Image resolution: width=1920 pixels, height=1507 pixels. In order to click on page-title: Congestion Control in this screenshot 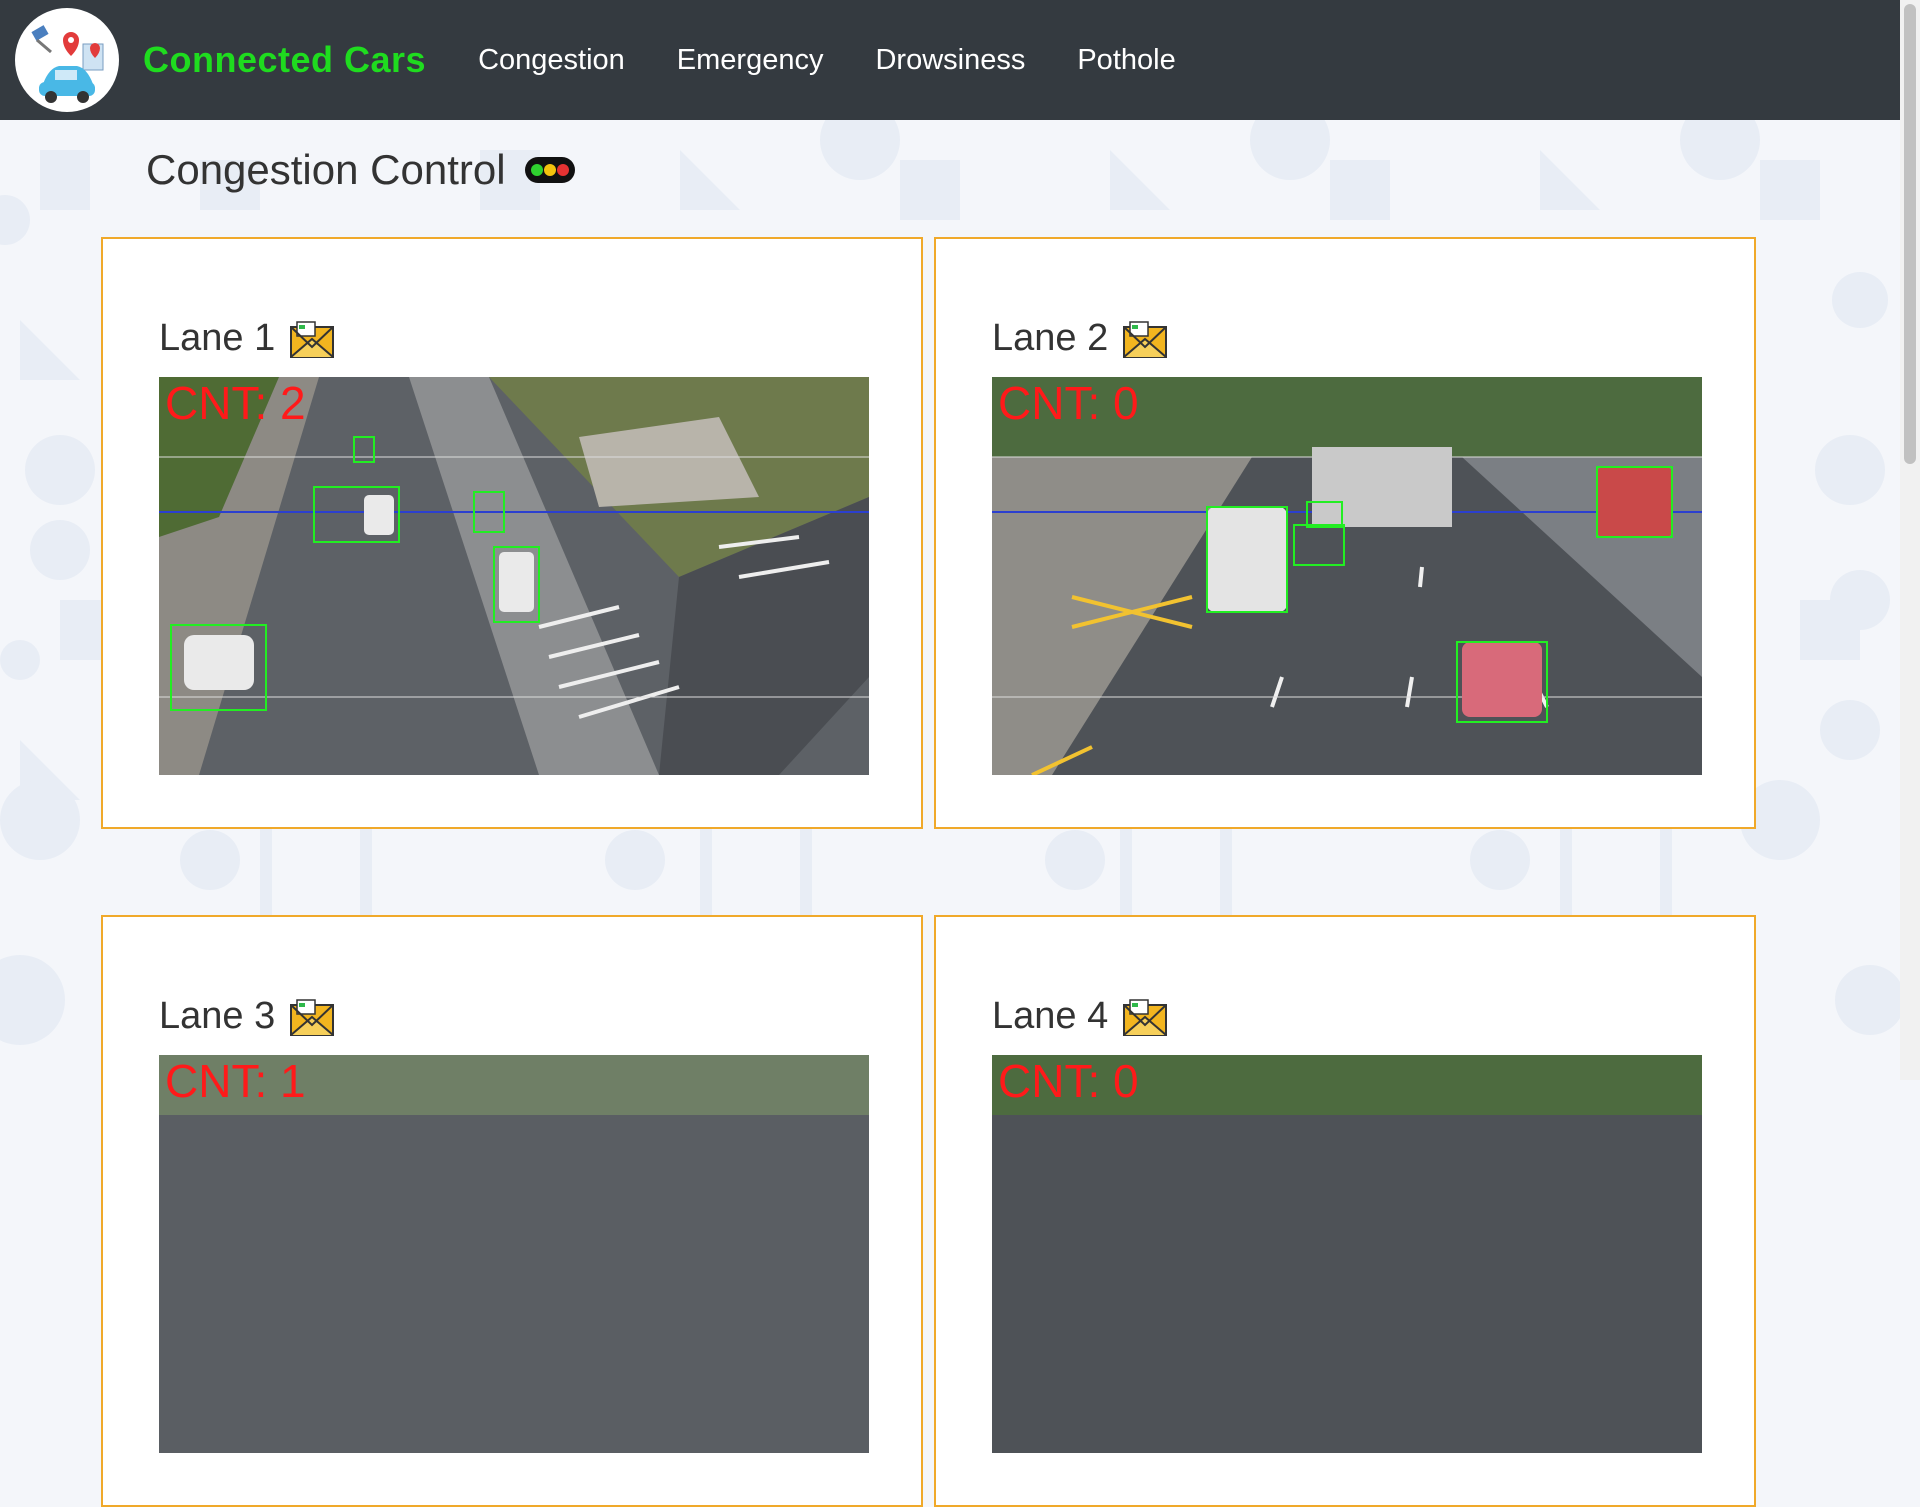, I will do `click(361, 170)`.